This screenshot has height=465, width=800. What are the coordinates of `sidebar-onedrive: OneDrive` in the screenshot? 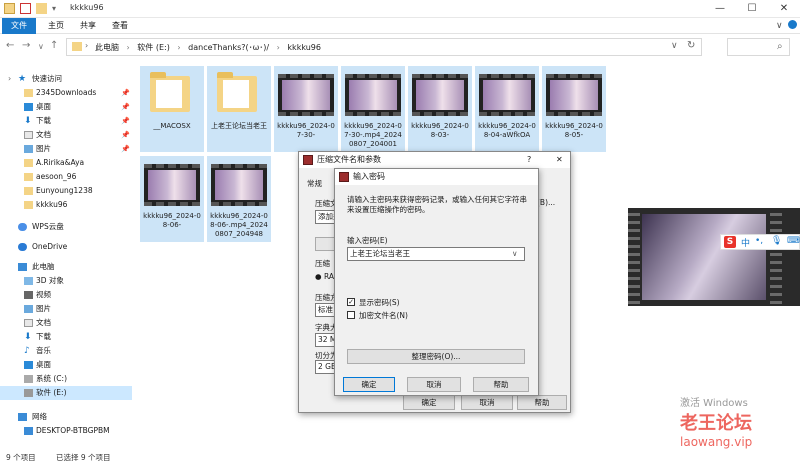 It's located at (66, 247).